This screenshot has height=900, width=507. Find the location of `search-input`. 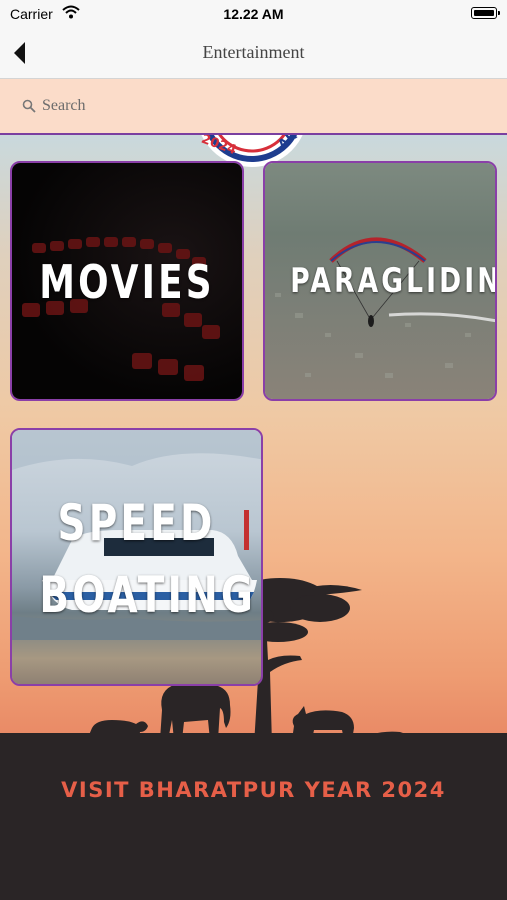

search-input is located at coordinates (262, 106).